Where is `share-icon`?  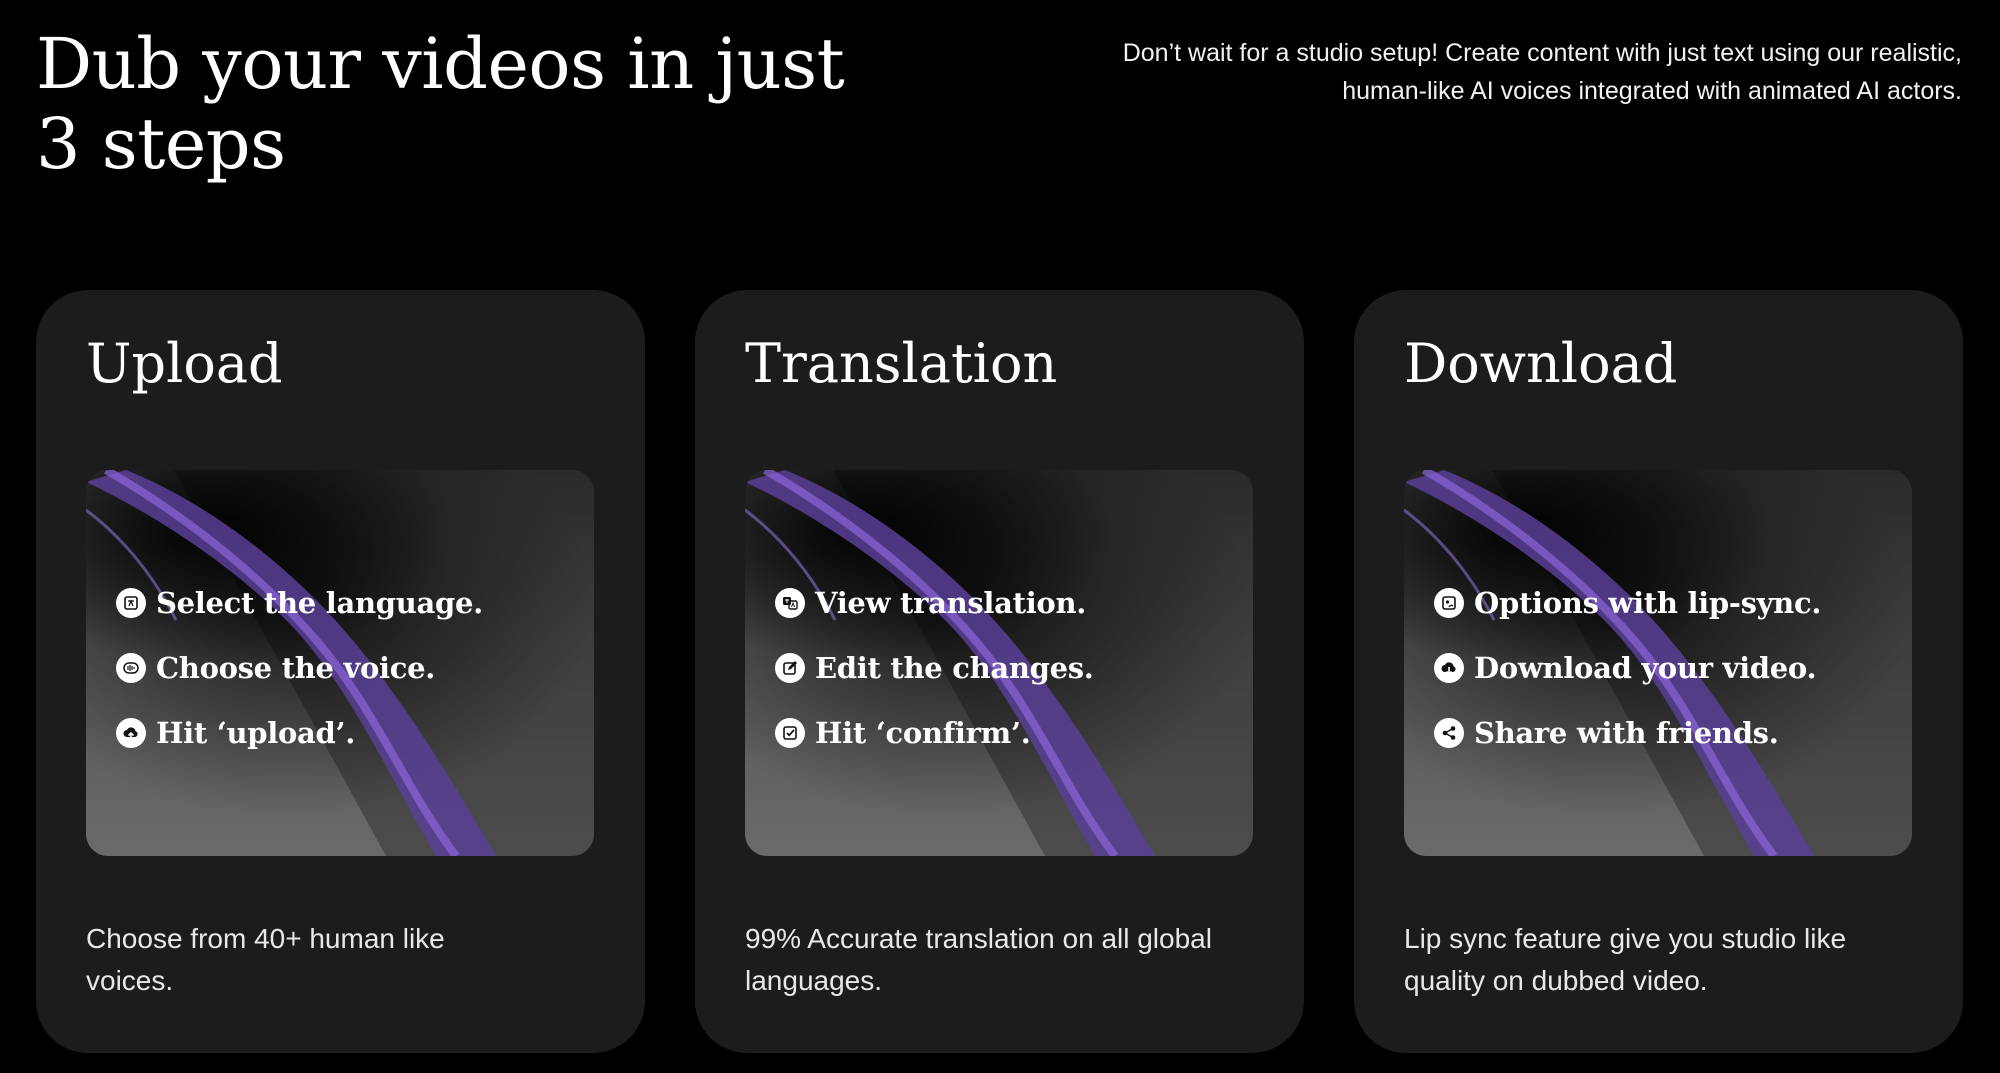 share-icon is located at coordinates (1449, 732).